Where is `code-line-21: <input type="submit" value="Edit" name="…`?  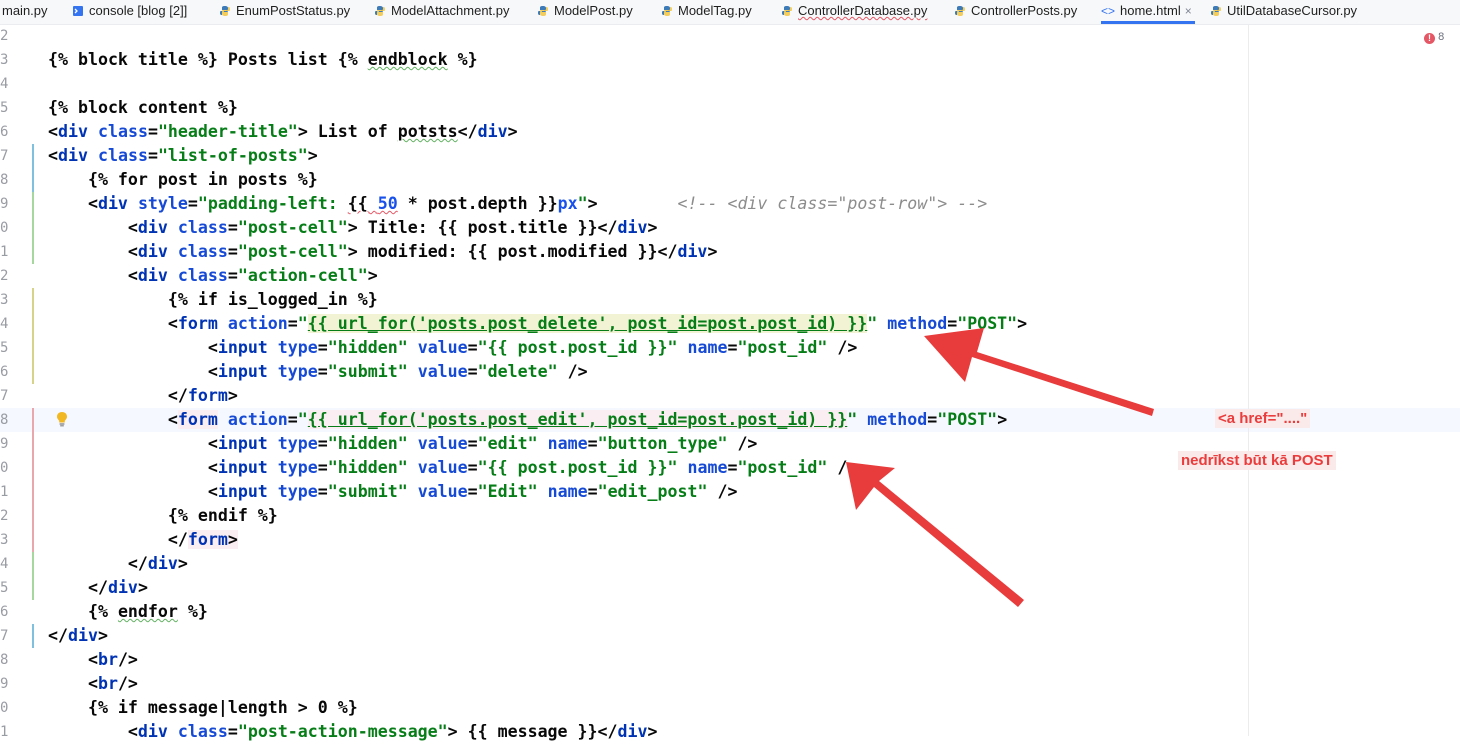 code-line-21: <input type="submit" value="Edit" name="… is located at coordinates (393, 492).